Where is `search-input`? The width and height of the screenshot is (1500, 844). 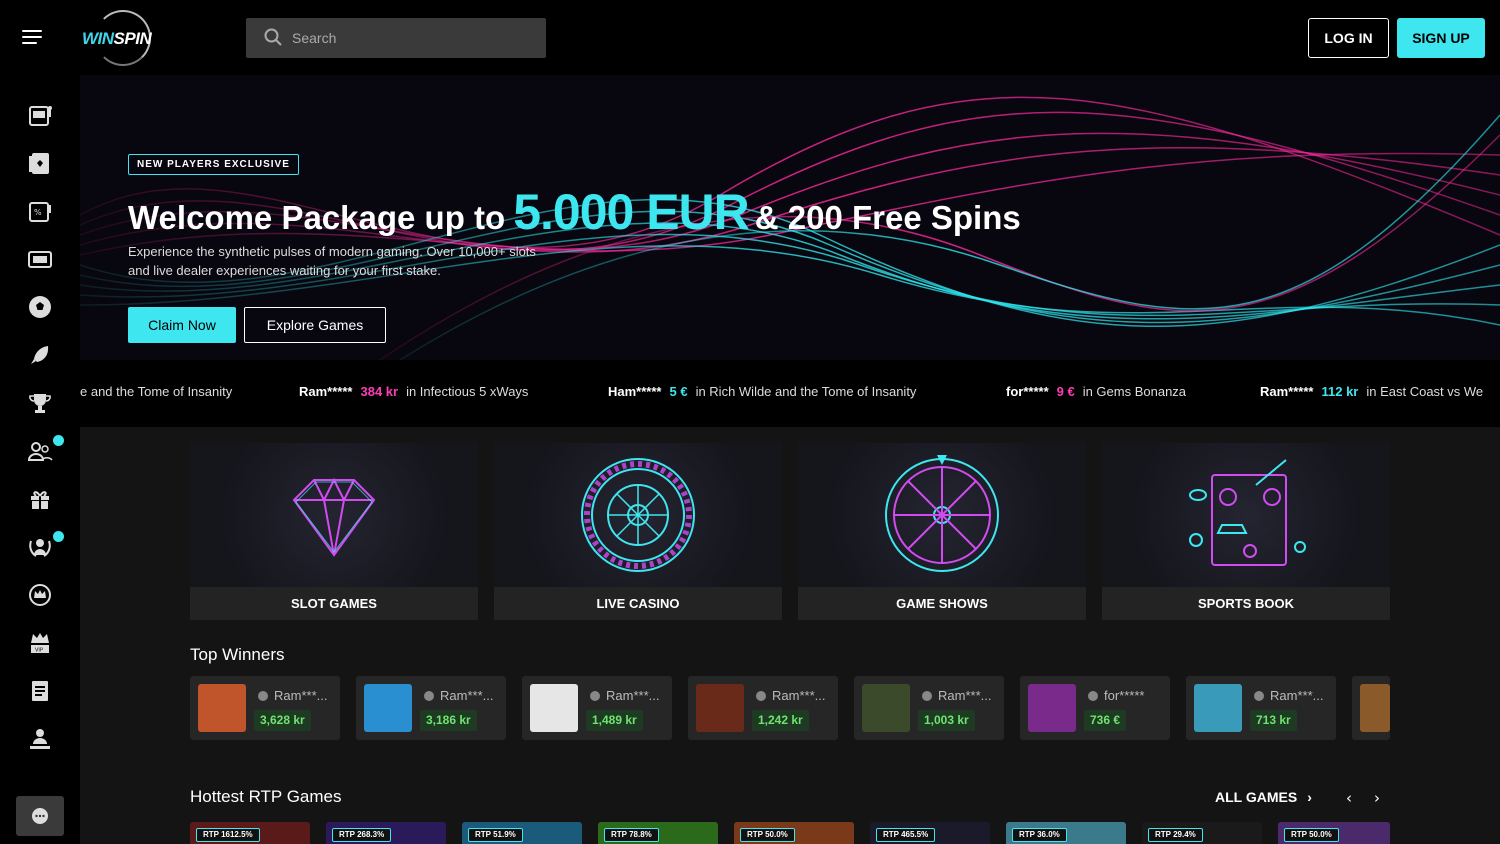
search-input is located at coordinates (412, 38).